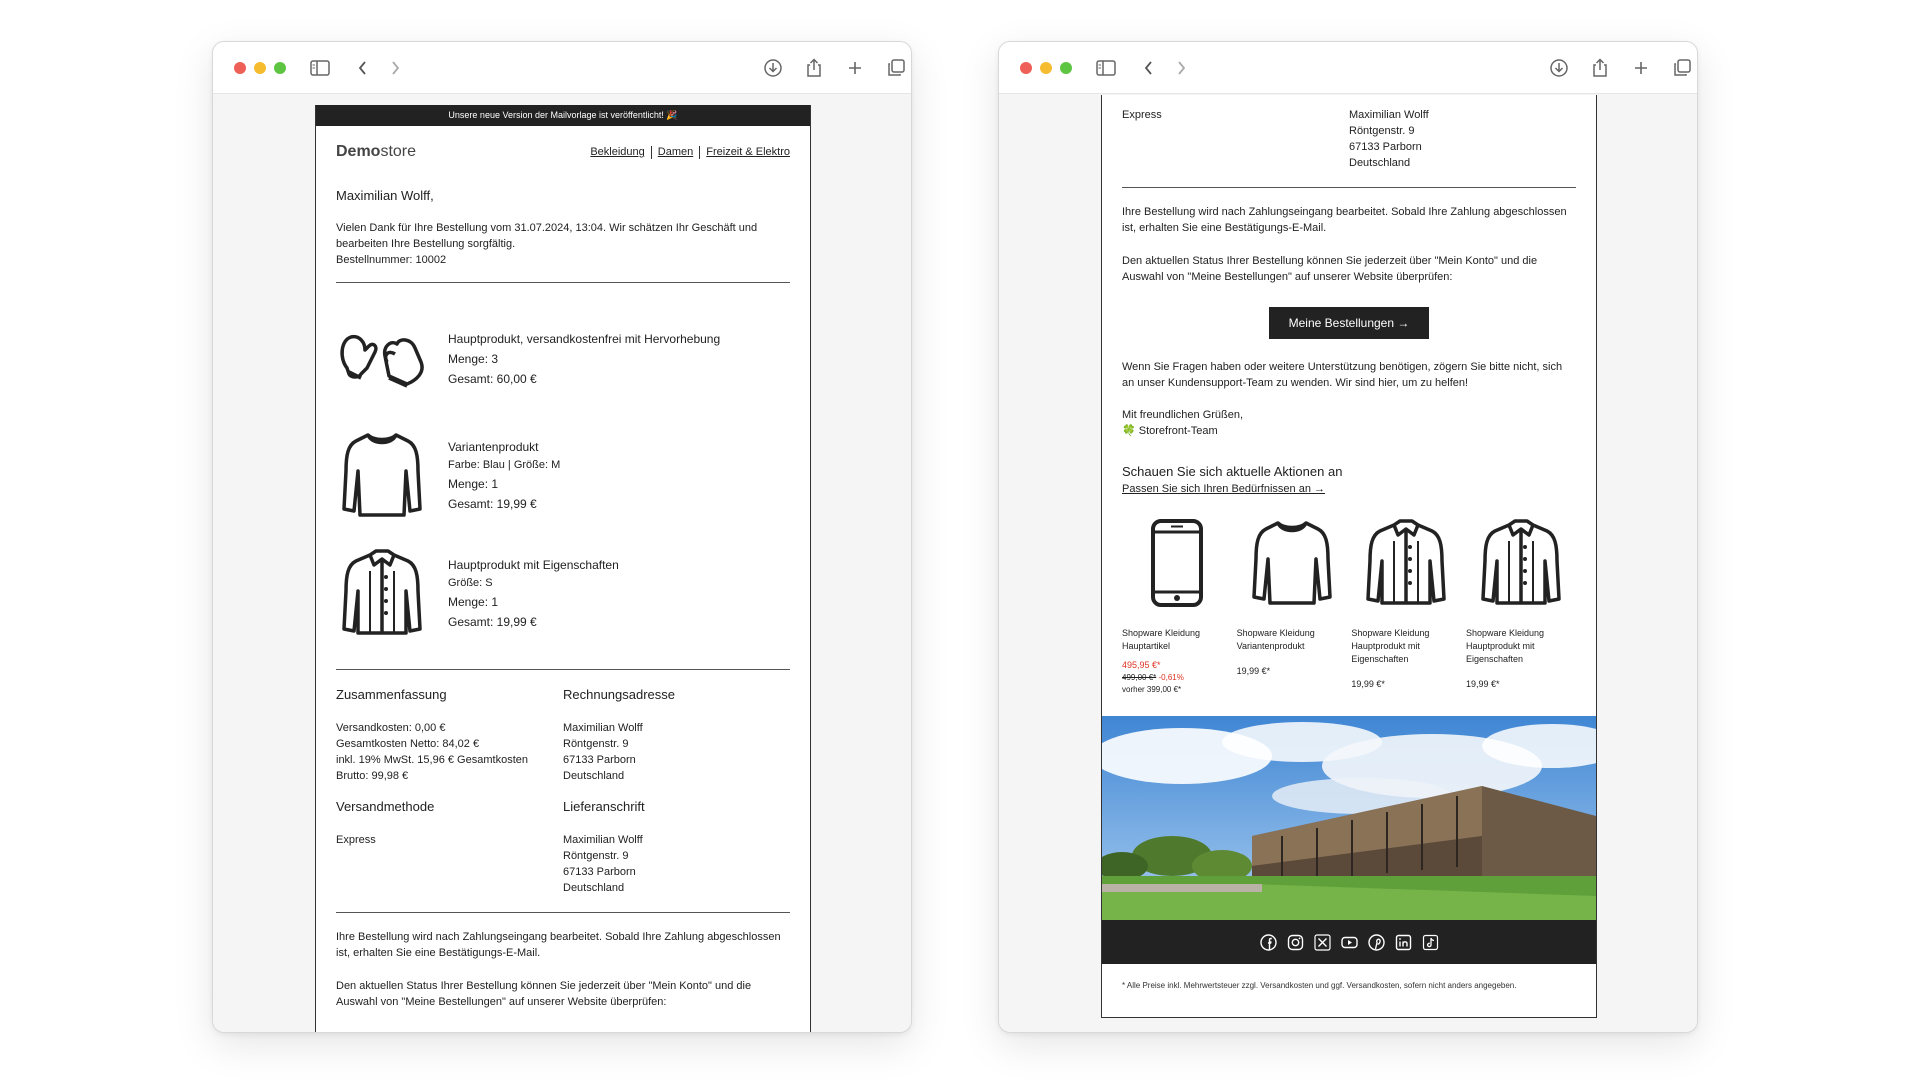 This screenshot has height=1080, width=1920. I want to click on product-before-price: vorher 399,00 €*, so click(1152, 689).